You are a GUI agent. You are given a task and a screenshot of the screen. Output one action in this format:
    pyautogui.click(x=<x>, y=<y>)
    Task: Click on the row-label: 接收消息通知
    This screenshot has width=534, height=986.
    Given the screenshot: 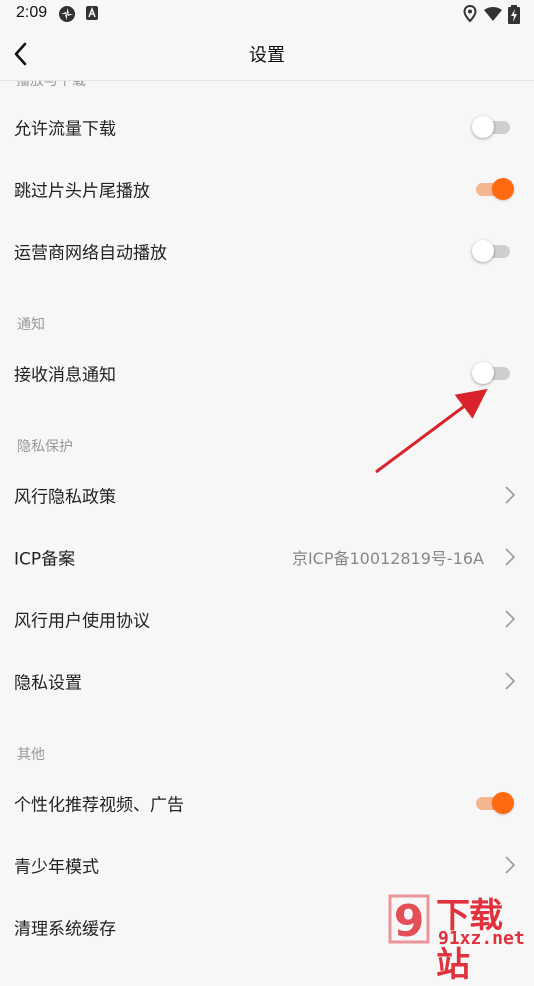 What is the action you would take?
    pyautogui.click(x=65, y=375)
    